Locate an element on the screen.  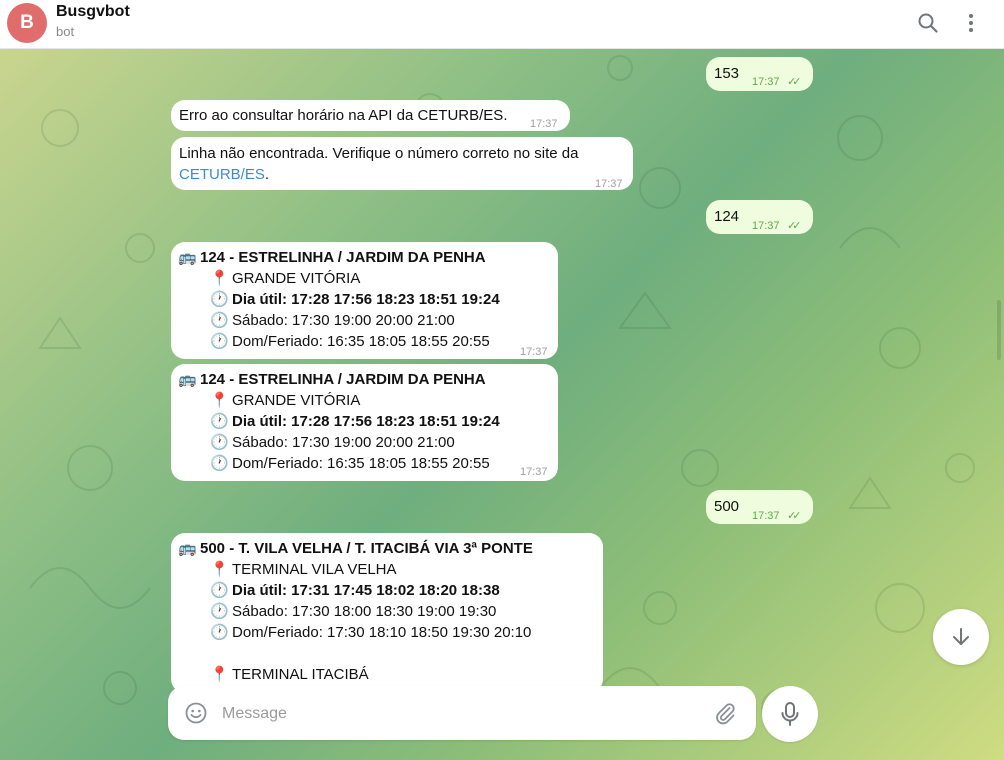
paperclip-icon is located at coordinates (725, 713).